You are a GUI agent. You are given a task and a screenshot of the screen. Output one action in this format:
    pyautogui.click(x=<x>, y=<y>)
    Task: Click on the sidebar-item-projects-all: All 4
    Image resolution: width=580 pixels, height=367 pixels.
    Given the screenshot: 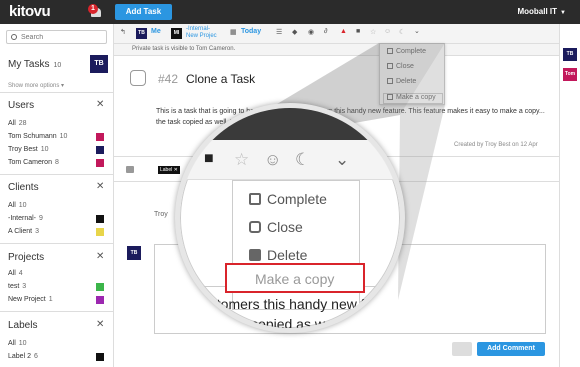 What is the action you would take?
    pyautogui.click(x=15, y=273)
    